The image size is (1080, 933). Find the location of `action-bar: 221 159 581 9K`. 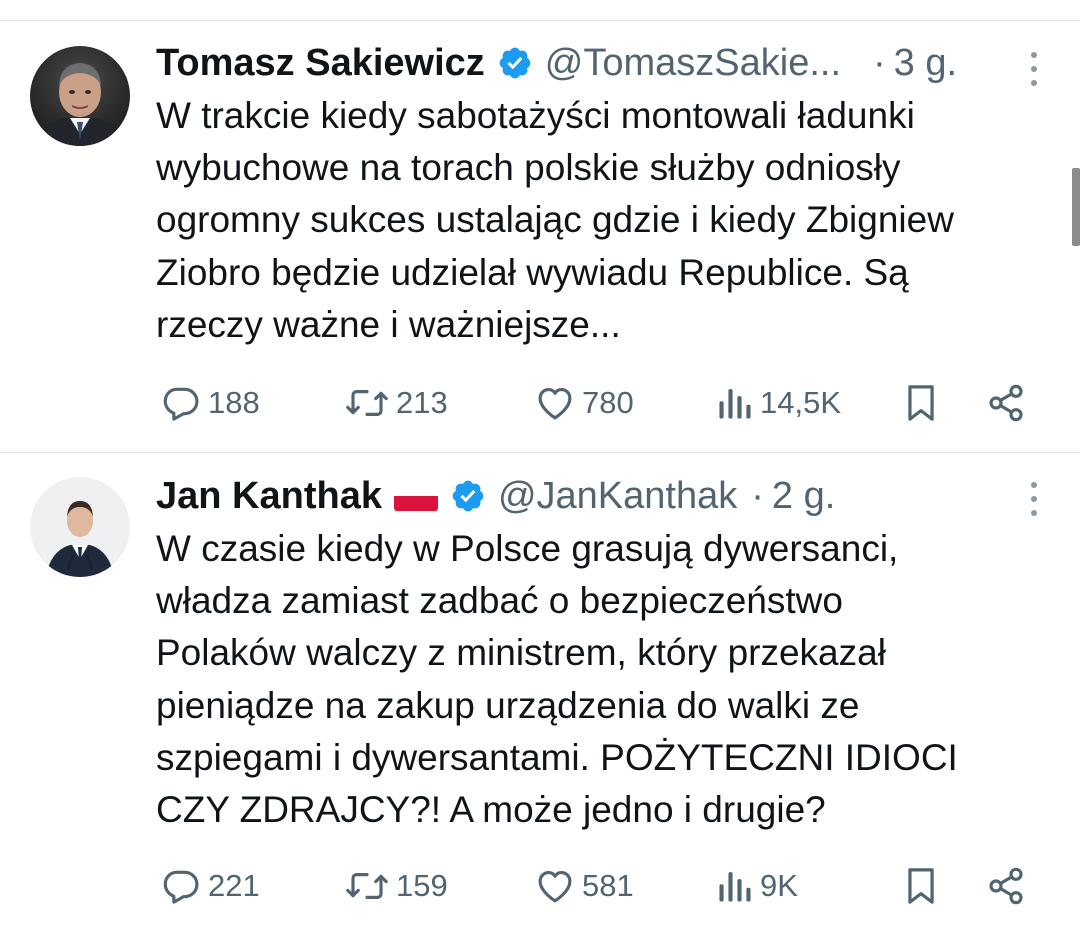

action-bar: 221 159 581 9K is located at coordinates (540, 886).